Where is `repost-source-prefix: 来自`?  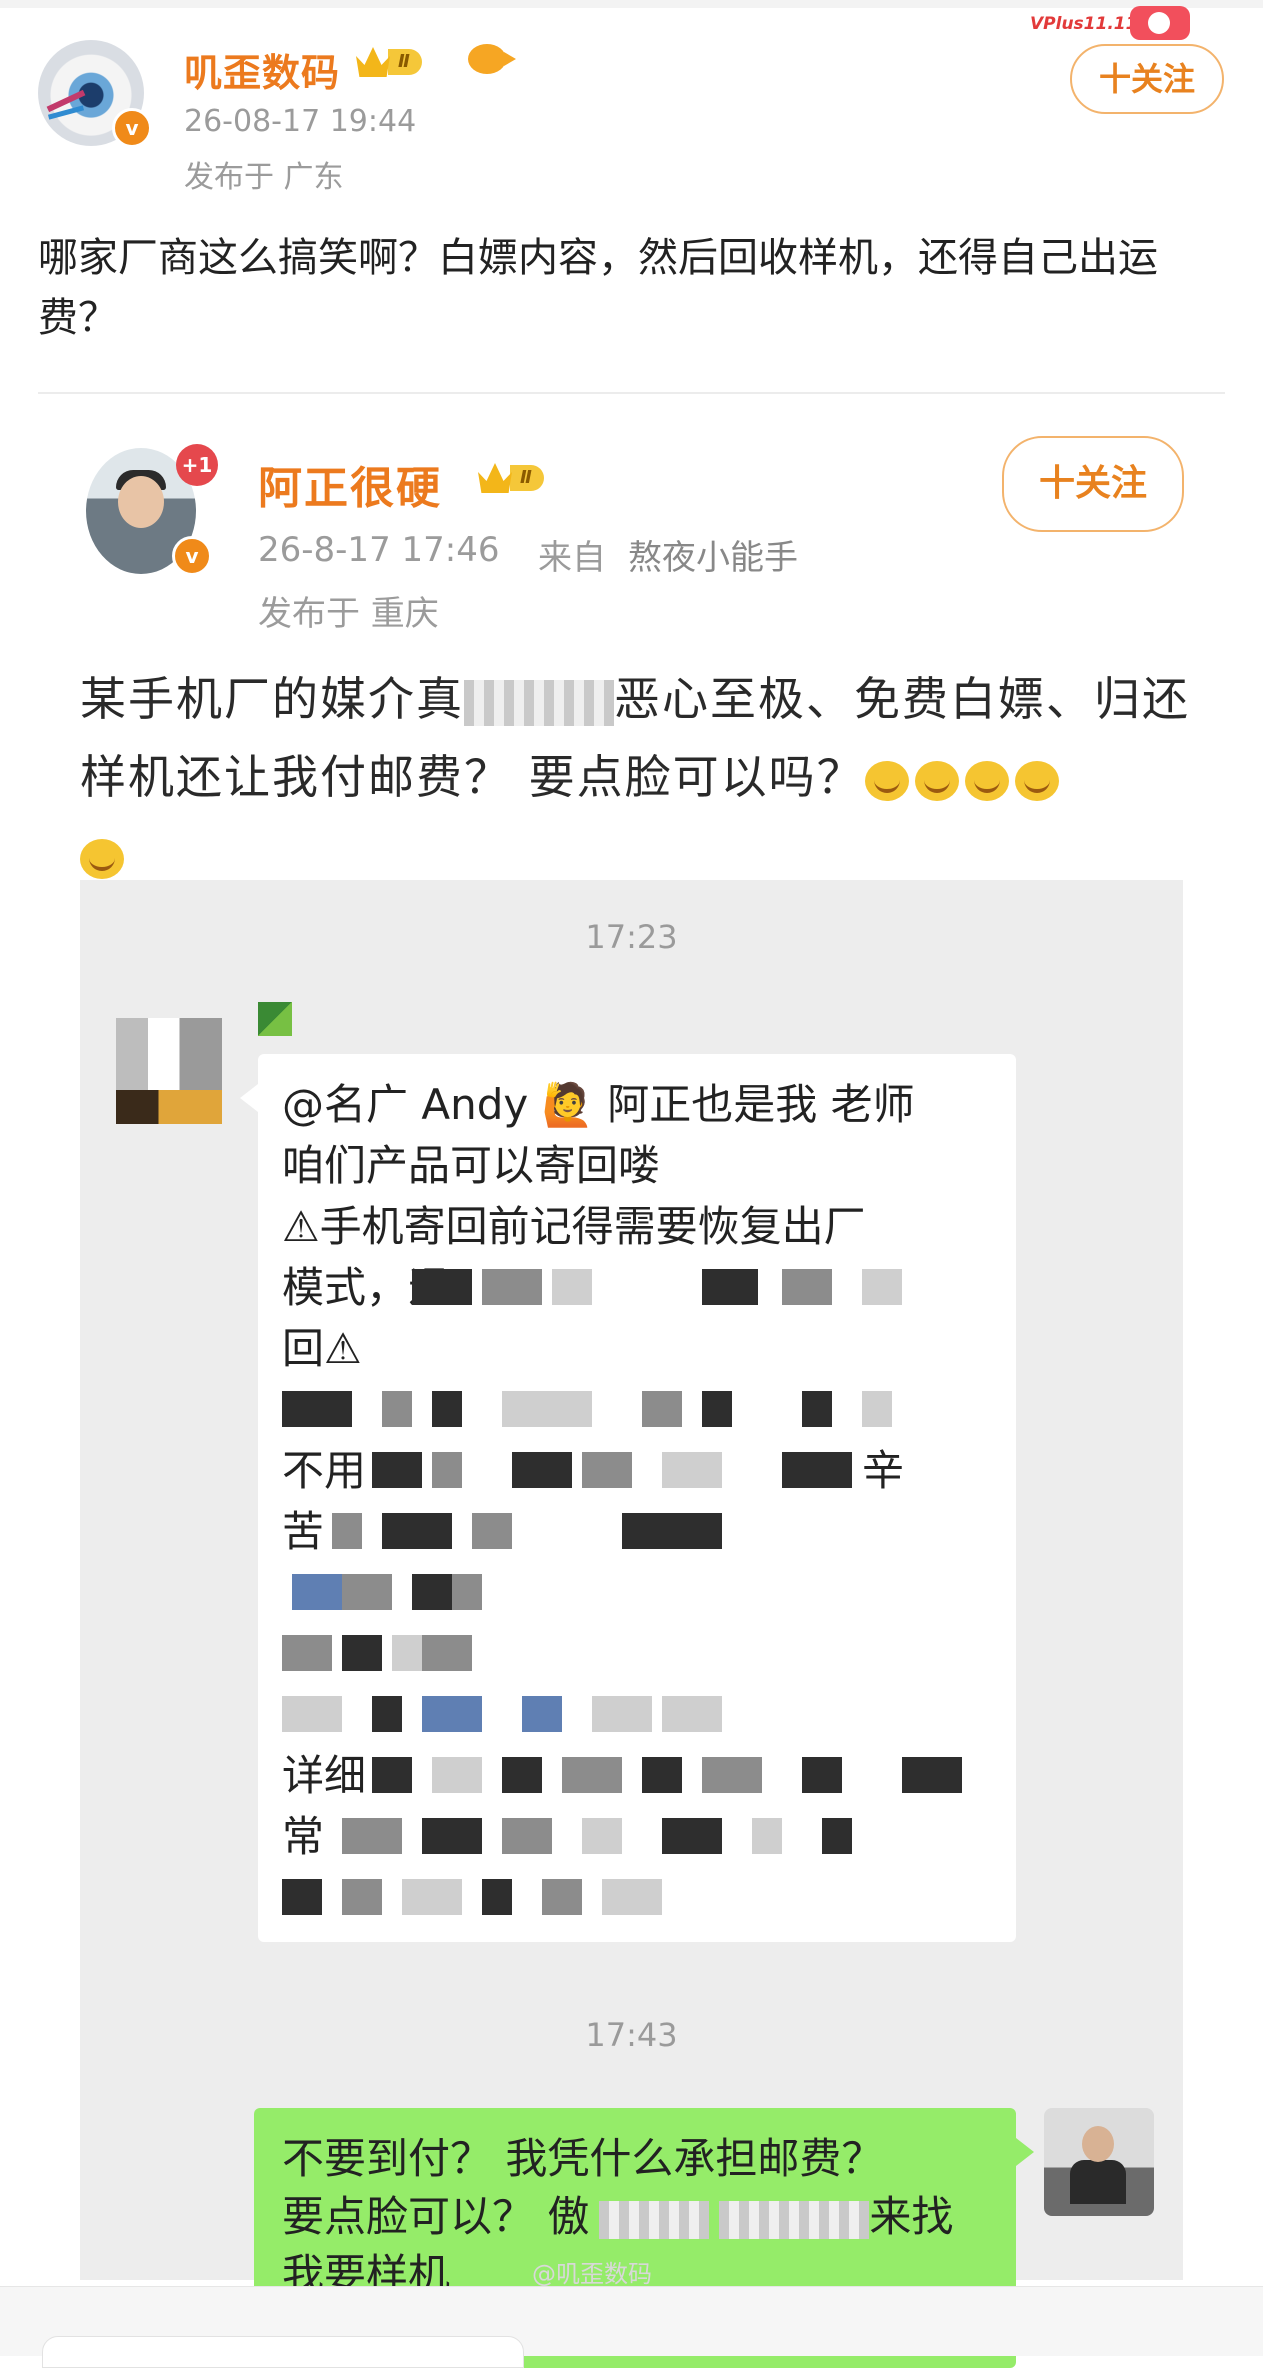 repost-source-prefix: 来自 is located at coordinates (572, 558).